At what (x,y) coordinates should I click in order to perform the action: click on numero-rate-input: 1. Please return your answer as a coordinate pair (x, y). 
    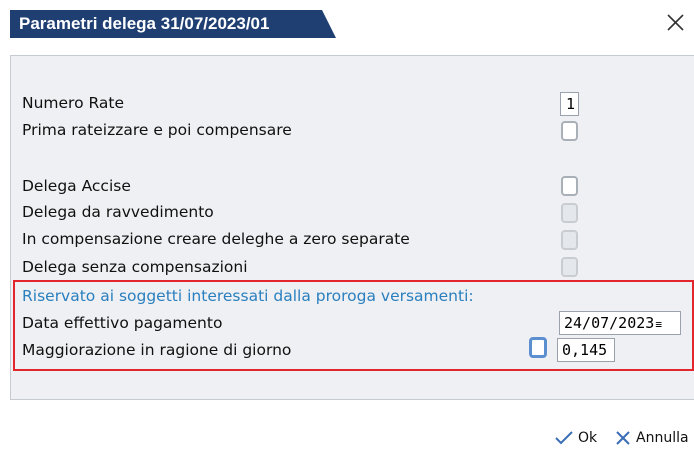
    Looking at the image, I should click on (569, 104).